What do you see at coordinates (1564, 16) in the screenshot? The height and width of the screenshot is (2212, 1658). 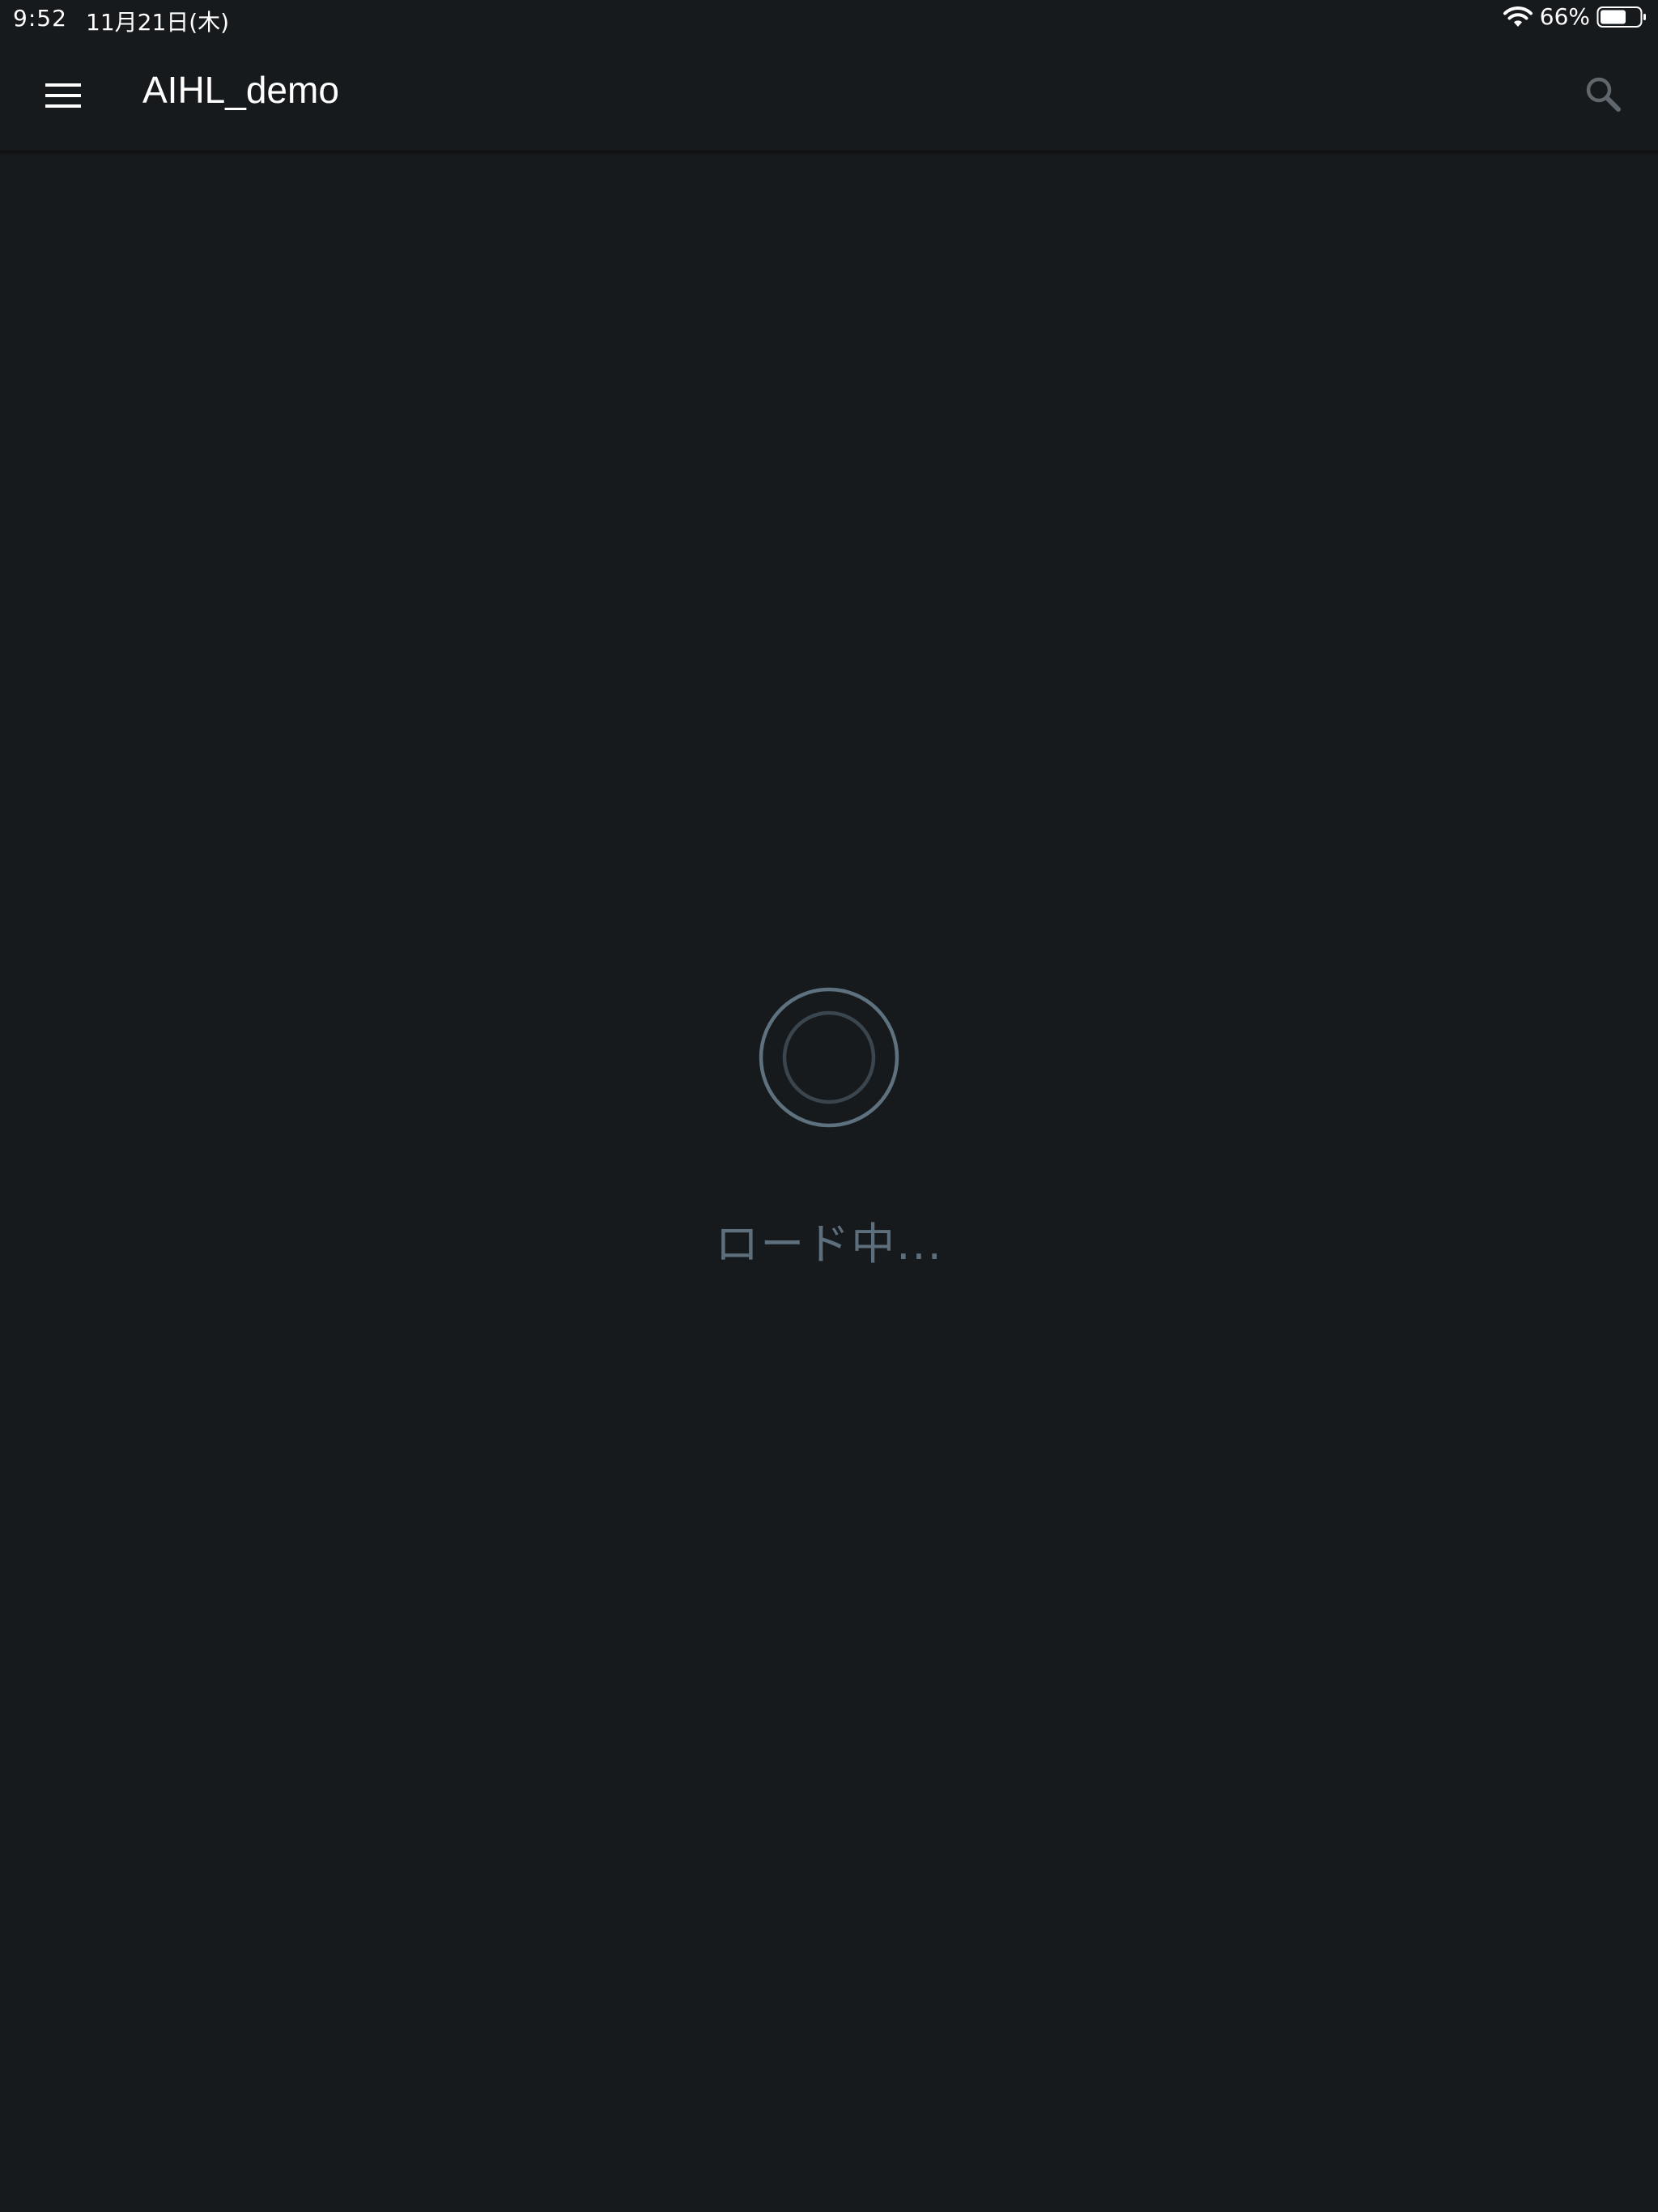 I see `battery-percentage: 66%` at bounding box center [1564, 16].